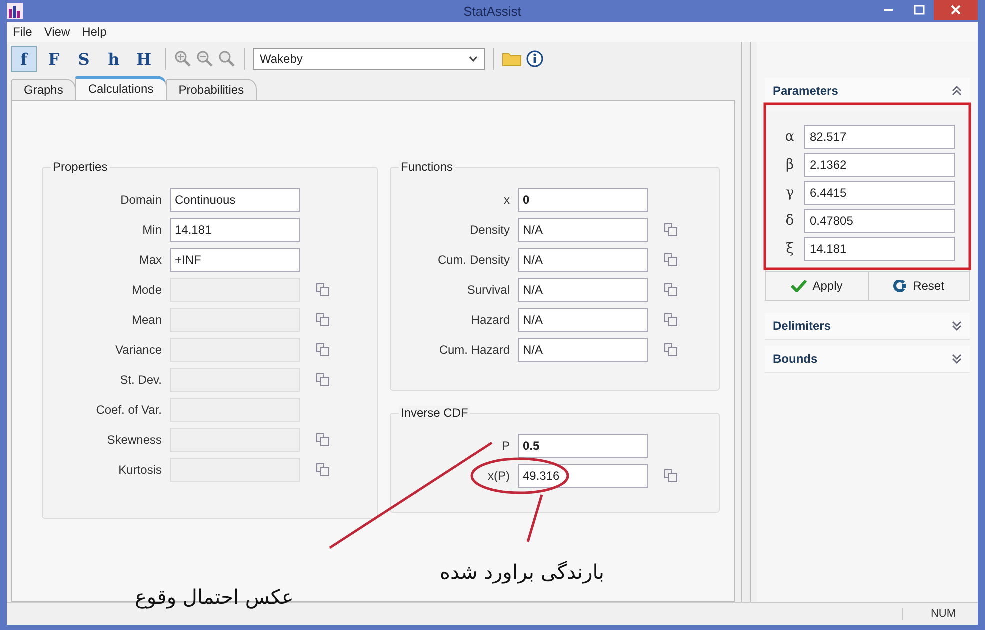 The width and height of the screenshot is (985, 630). What do you see at coordinates (493, 11) in the screenshot?
I see `window-title: StatAssist` at bounding box center [493, 11].